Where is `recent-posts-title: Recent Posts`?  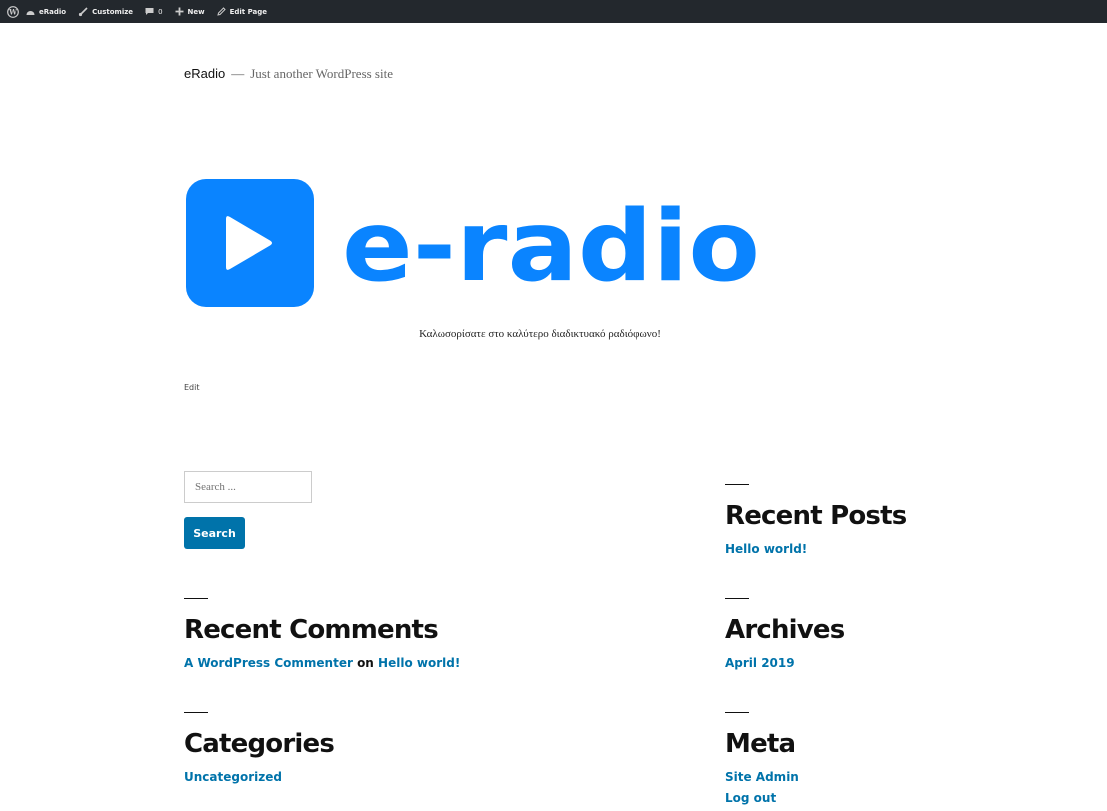
recent-posts-title: Recent Posts is located at coordinates (816, 516).